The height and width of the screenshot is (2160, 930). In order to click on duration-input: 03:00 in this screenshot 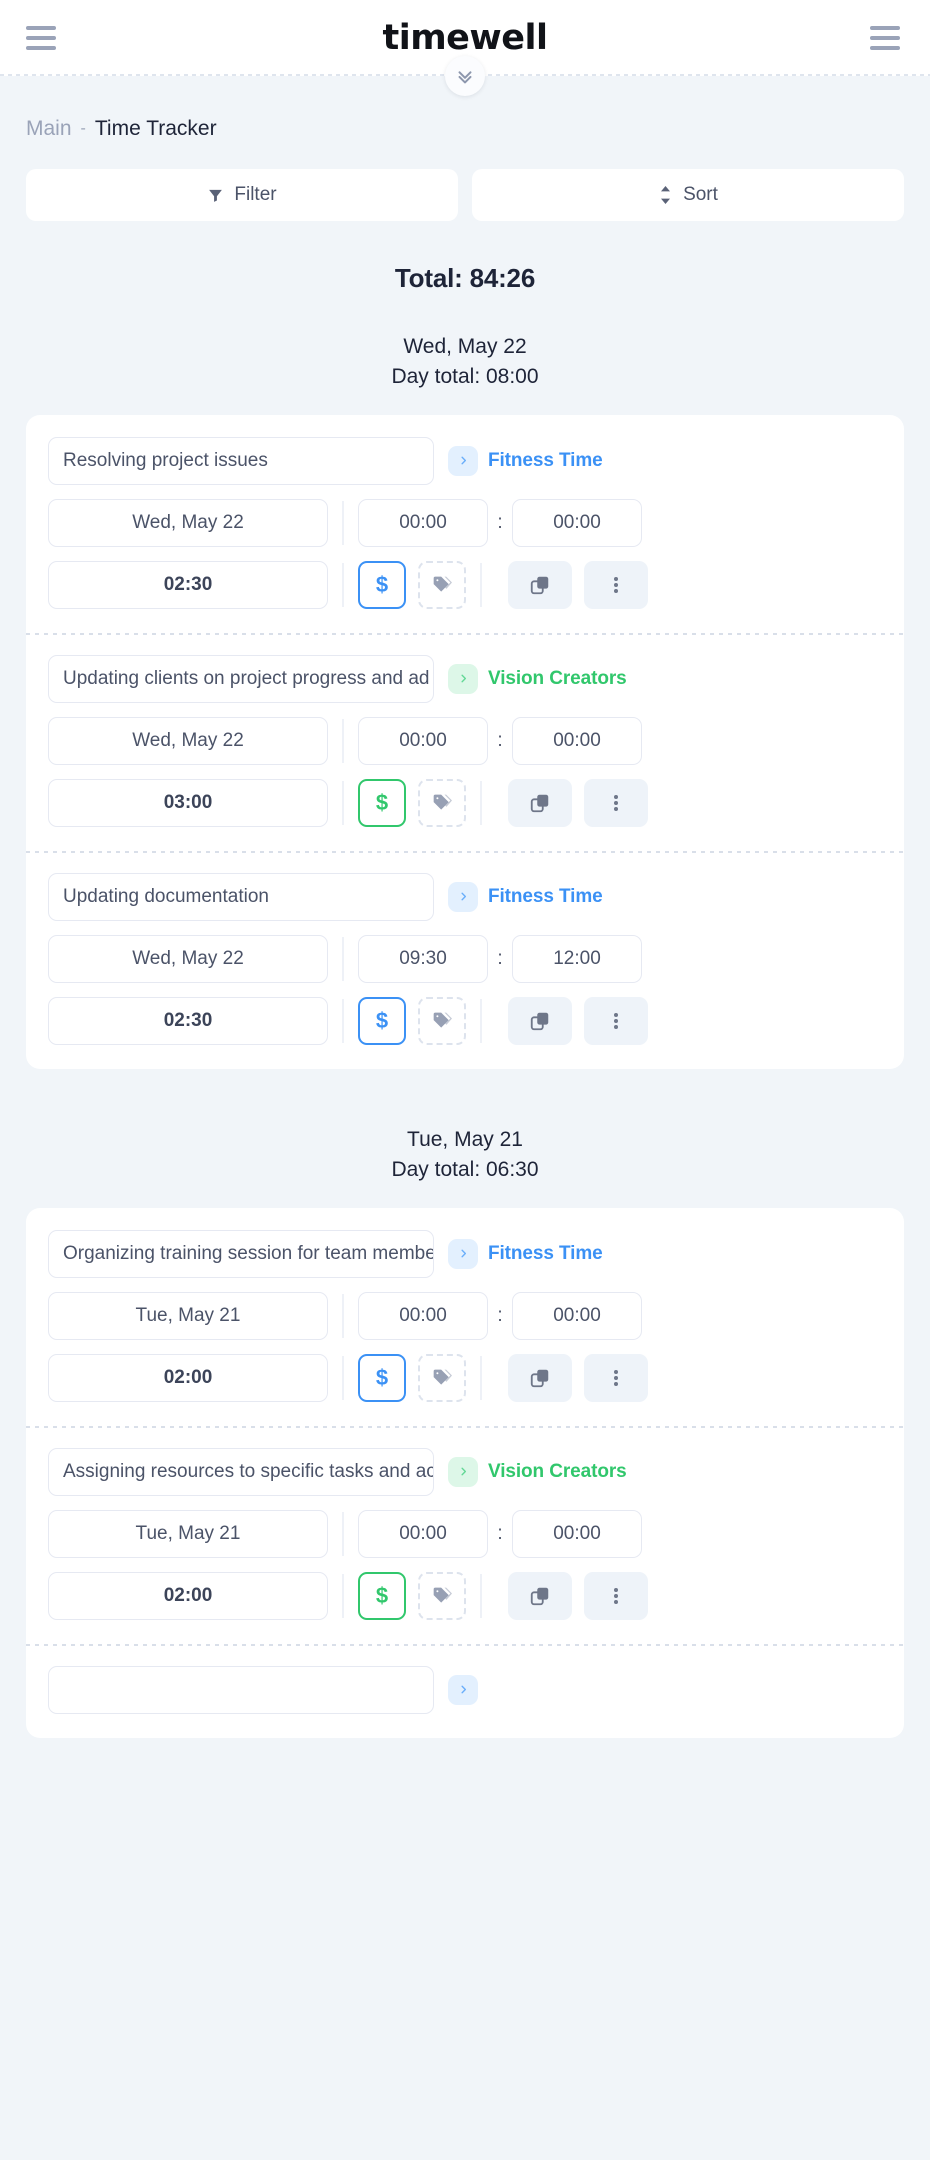, I will do `click(188, 802)`.